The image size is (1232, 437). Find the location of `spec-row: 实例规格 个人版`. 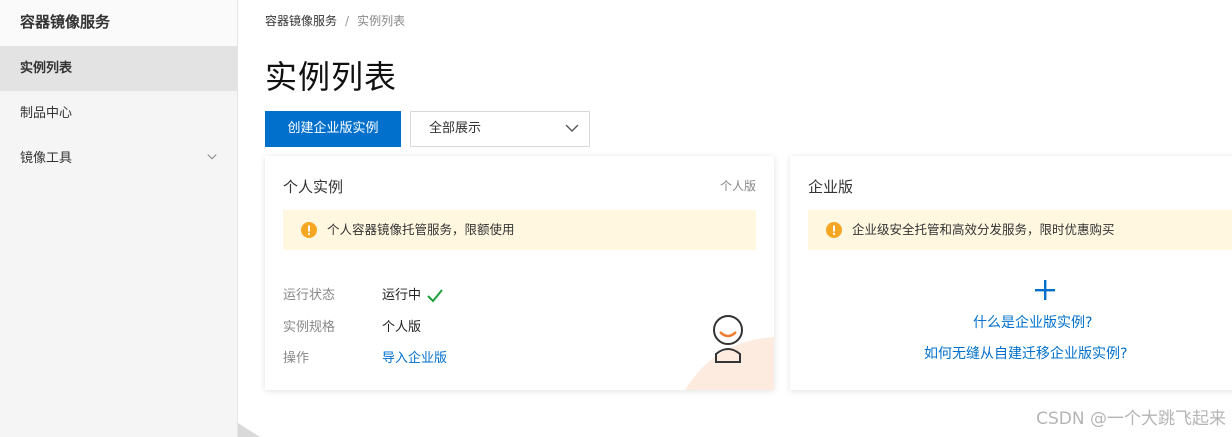

spec-row: 实例规格 个人版 is located at coordinates (352, 325).